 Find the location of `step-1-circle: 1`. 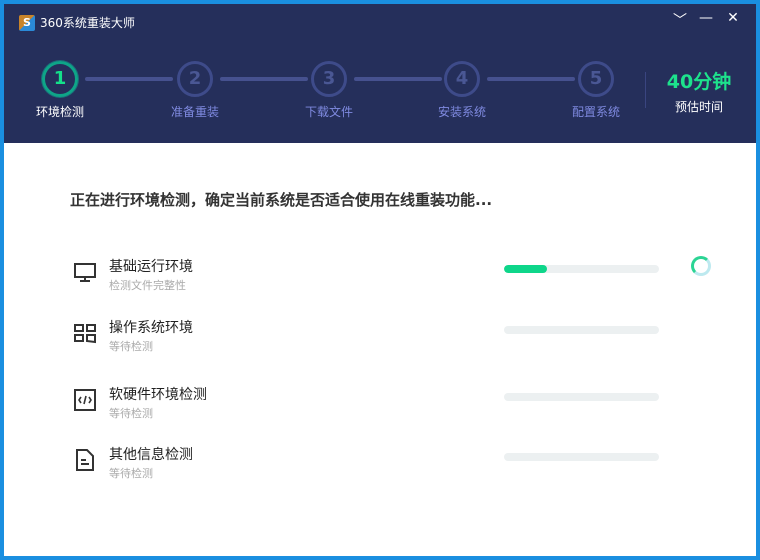

step-1-circle: 1 is located at coordinates (60, 79).